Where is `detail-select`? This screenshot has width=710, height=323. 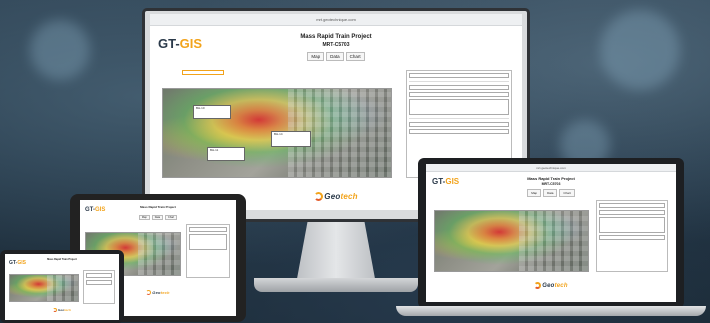 detail-select is located at coordinates (459, 75).